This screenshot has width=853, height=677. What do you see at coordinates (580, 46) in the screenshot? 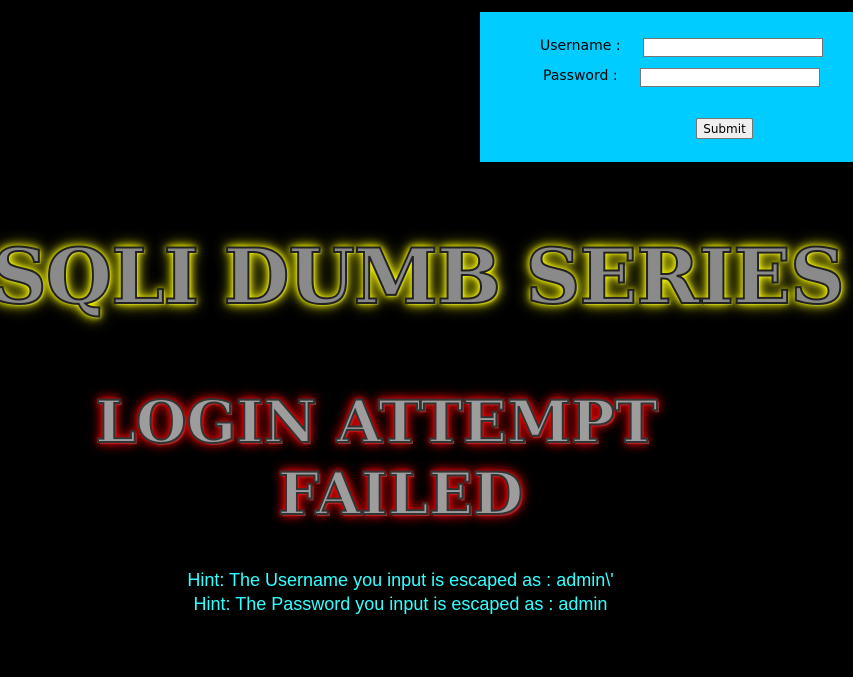
I see `username-label: Username :` at bounding box center [580, 46].